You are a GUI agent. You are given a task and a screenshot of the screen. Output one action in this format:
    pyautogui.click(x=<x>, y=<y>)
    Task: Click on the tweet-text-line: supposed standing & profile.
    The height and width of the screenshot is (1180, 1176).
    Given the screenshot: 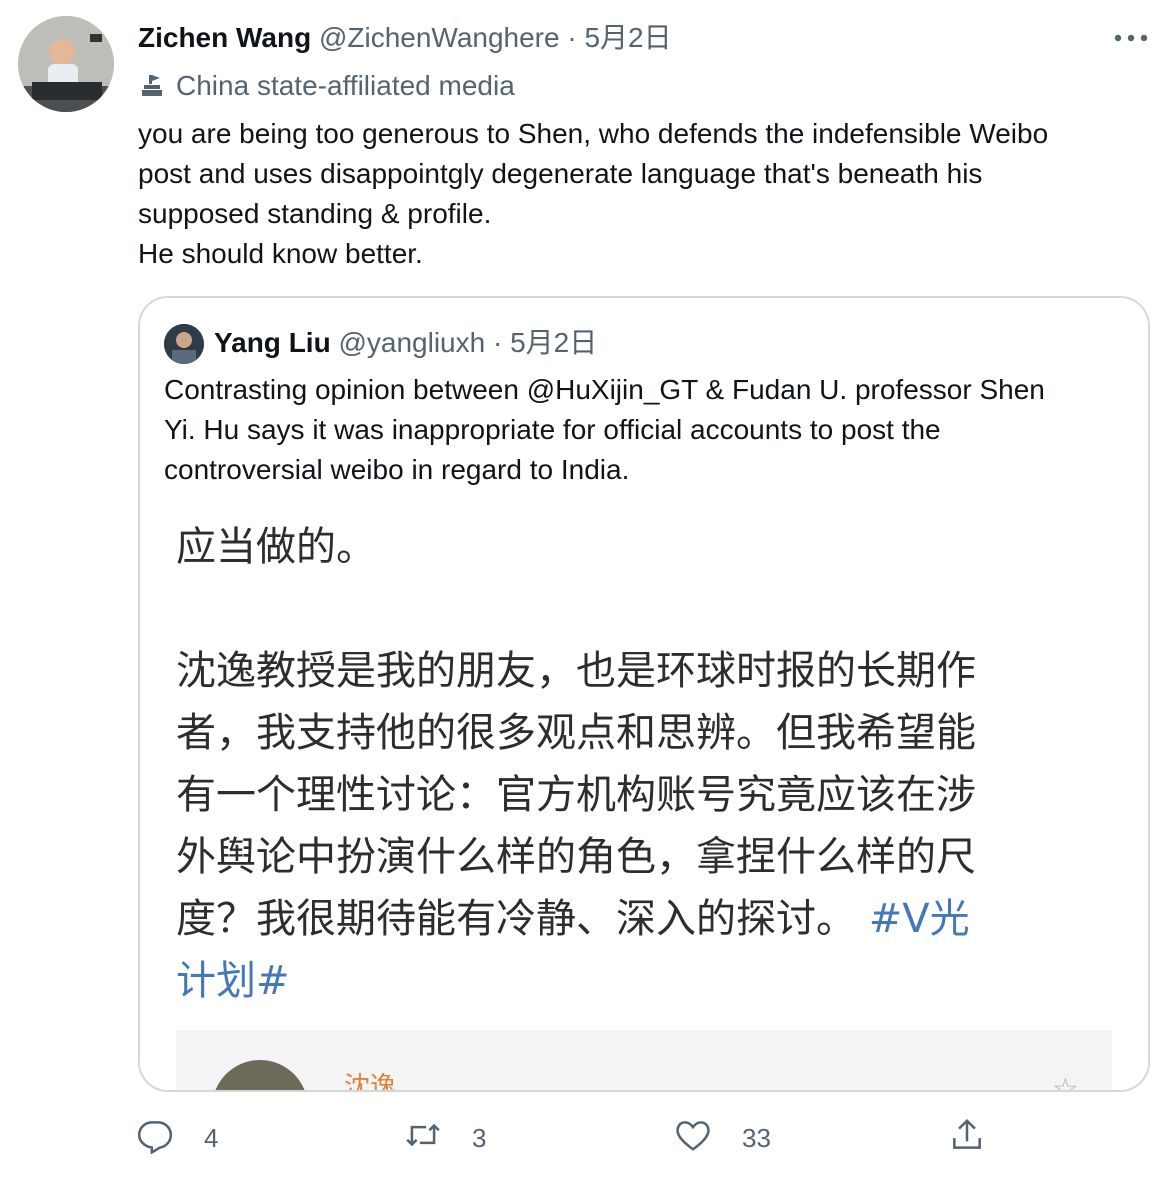 What is the action you would take?
    pyautogui.click(x=315, y=213)
    